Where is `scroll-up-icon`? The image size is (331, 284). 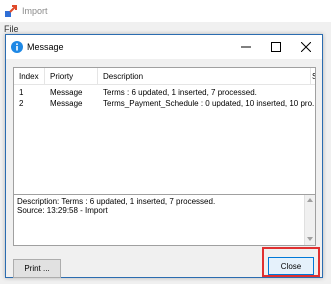 scroll-up-icon is located at coordinates (310, 200).